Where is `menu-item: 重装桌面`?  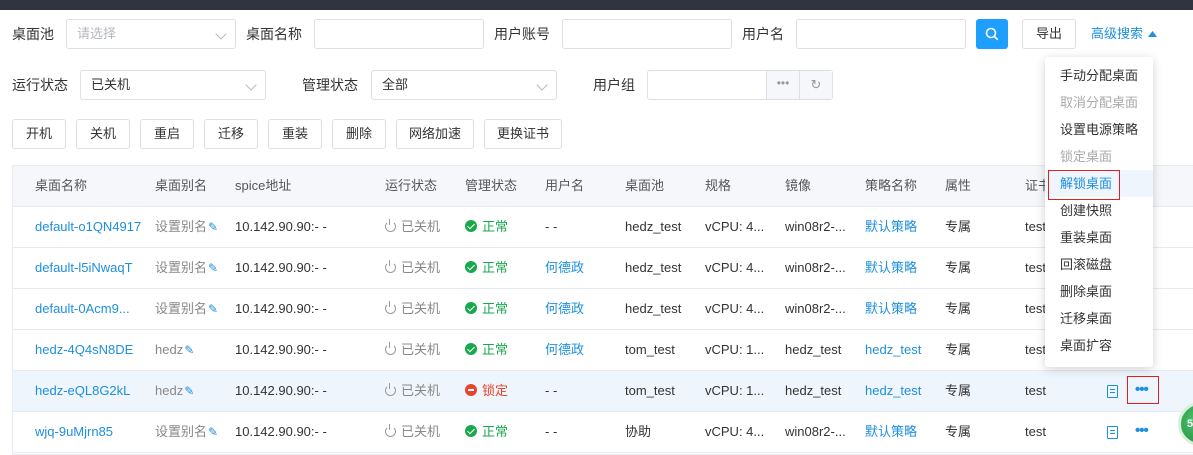
menu-item: 重装桌面 is located at coordinates (1099, 237).